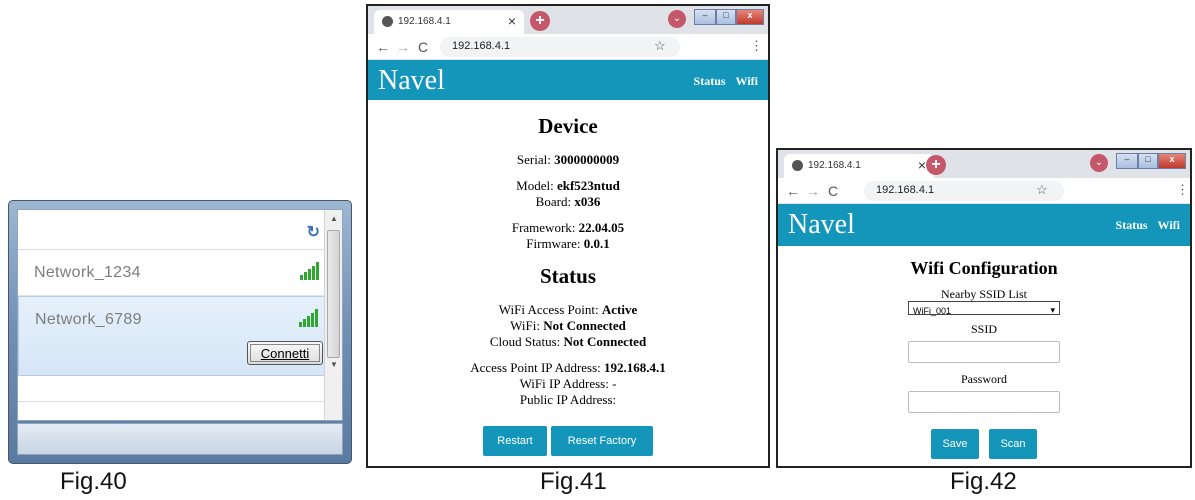  Describe the element at coordinates (93, 481) in the screenshot. I see `figure-caption: Fig.40` at that location.